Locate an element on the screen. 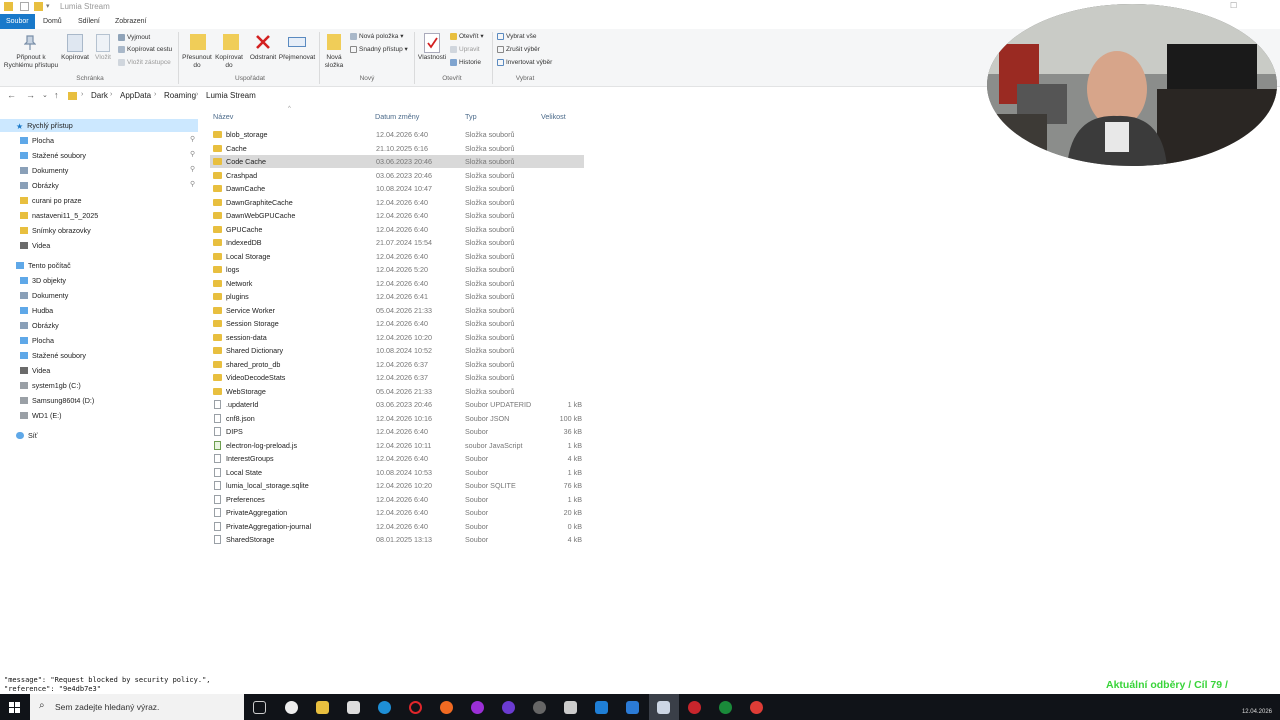  sidebar-item-pc: system1gb (C:) is located at coordinates (50, 385).